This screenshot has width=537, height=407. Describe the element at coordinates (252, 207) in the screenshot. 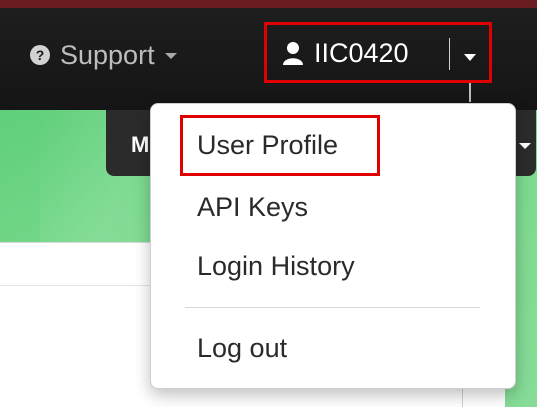

I see `menu-item-api-keys: API Keys` at that location.